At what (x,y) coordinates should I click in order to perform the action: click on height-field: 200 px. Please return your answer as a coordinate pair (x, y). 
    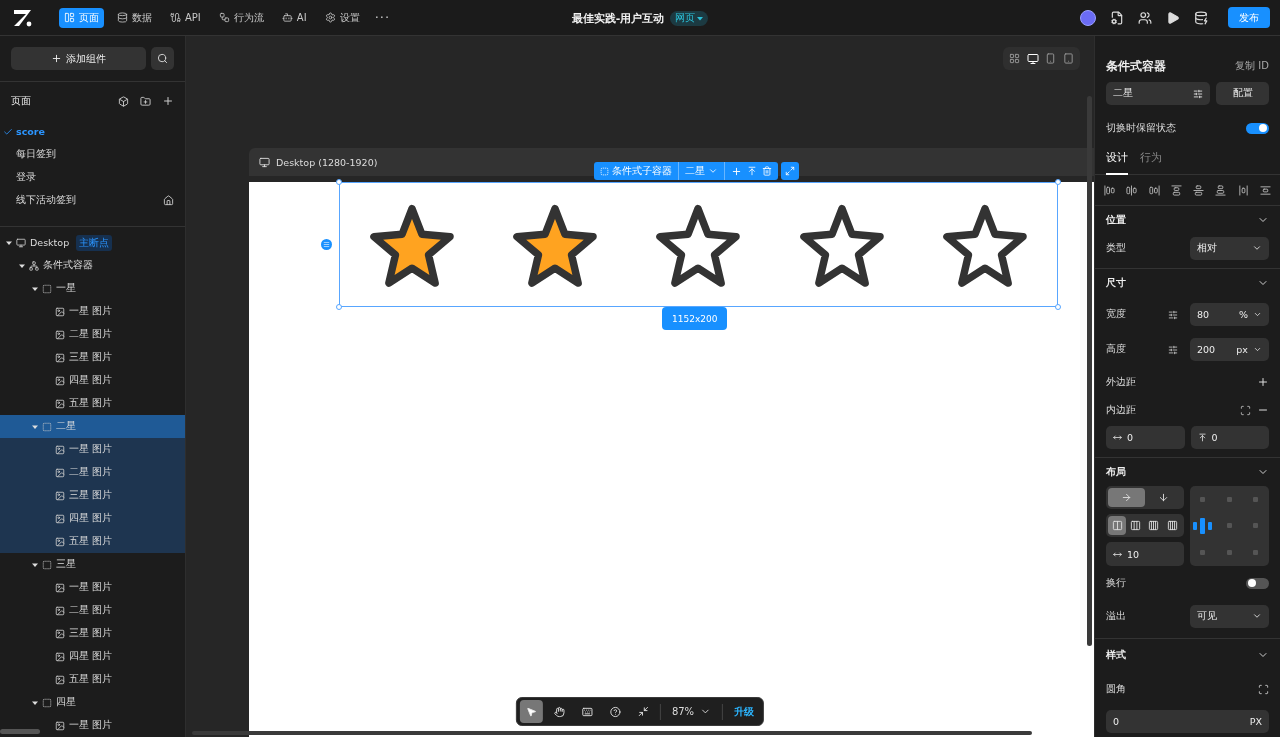
    Looking at the image, I should click on (1229, 349).